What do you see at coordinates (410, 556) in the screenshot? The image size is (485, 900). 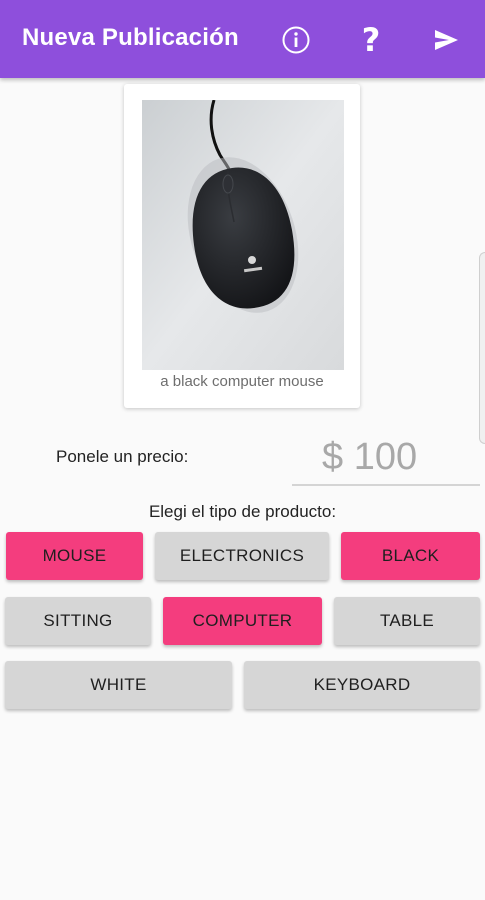 I see `tag-black: BLACK` at bounding box center [410, 556].